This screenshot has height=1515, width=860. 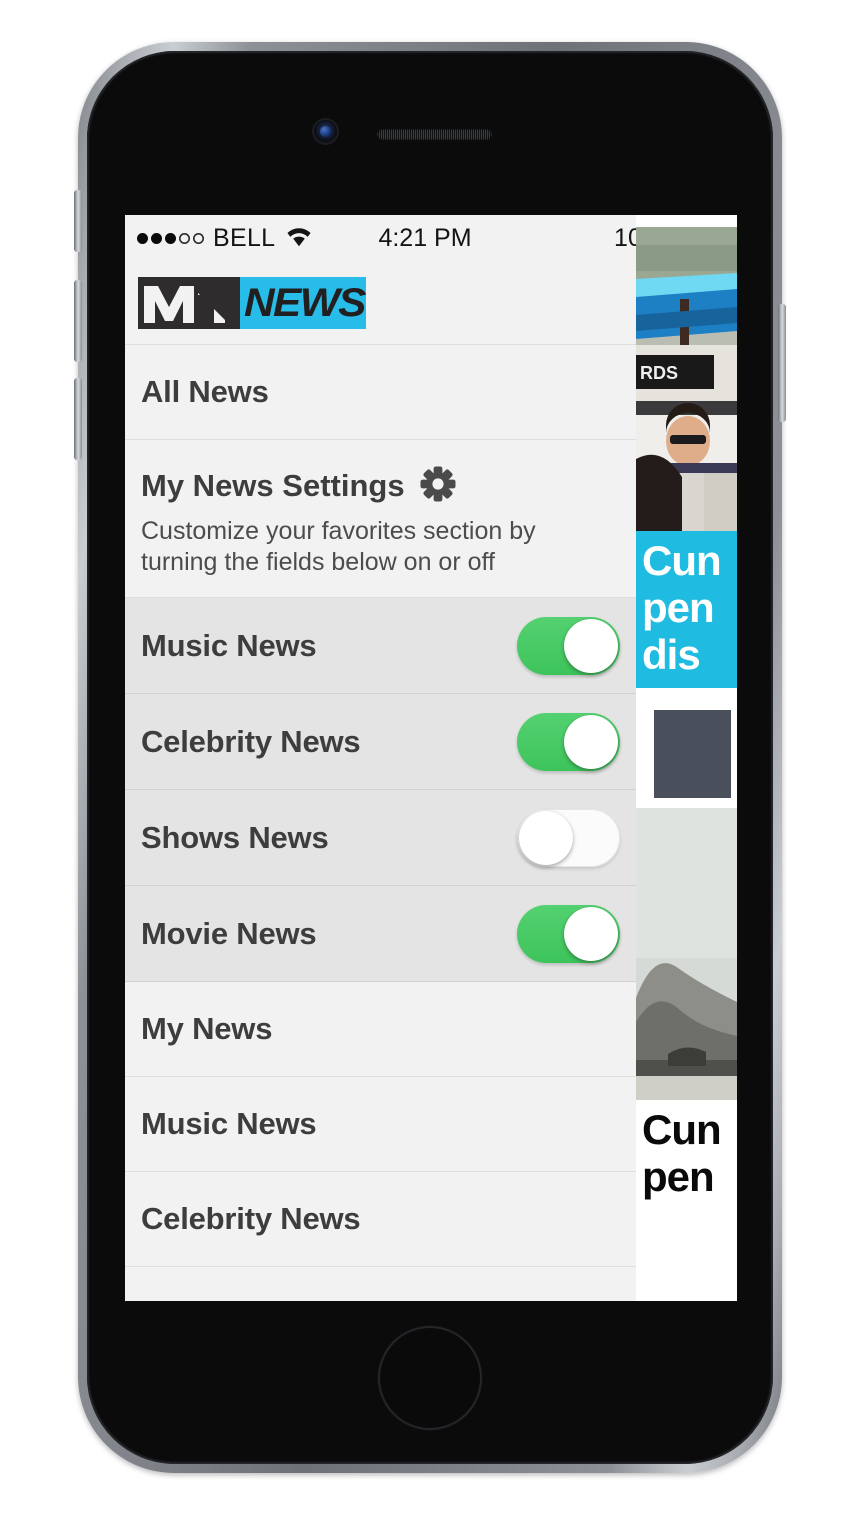 I want to click on menu-item-label: Celebrity News, so click(x=251, y=1218).